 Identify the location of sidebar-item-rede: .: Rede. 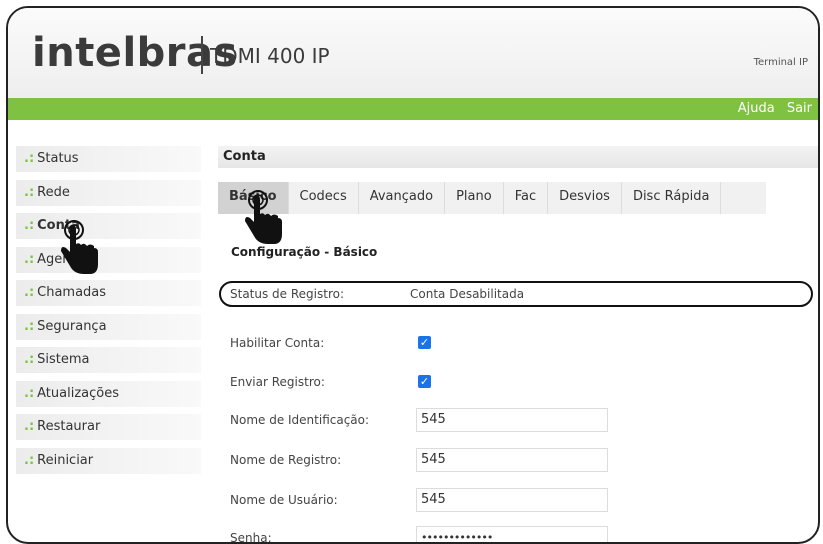
(108, 192).